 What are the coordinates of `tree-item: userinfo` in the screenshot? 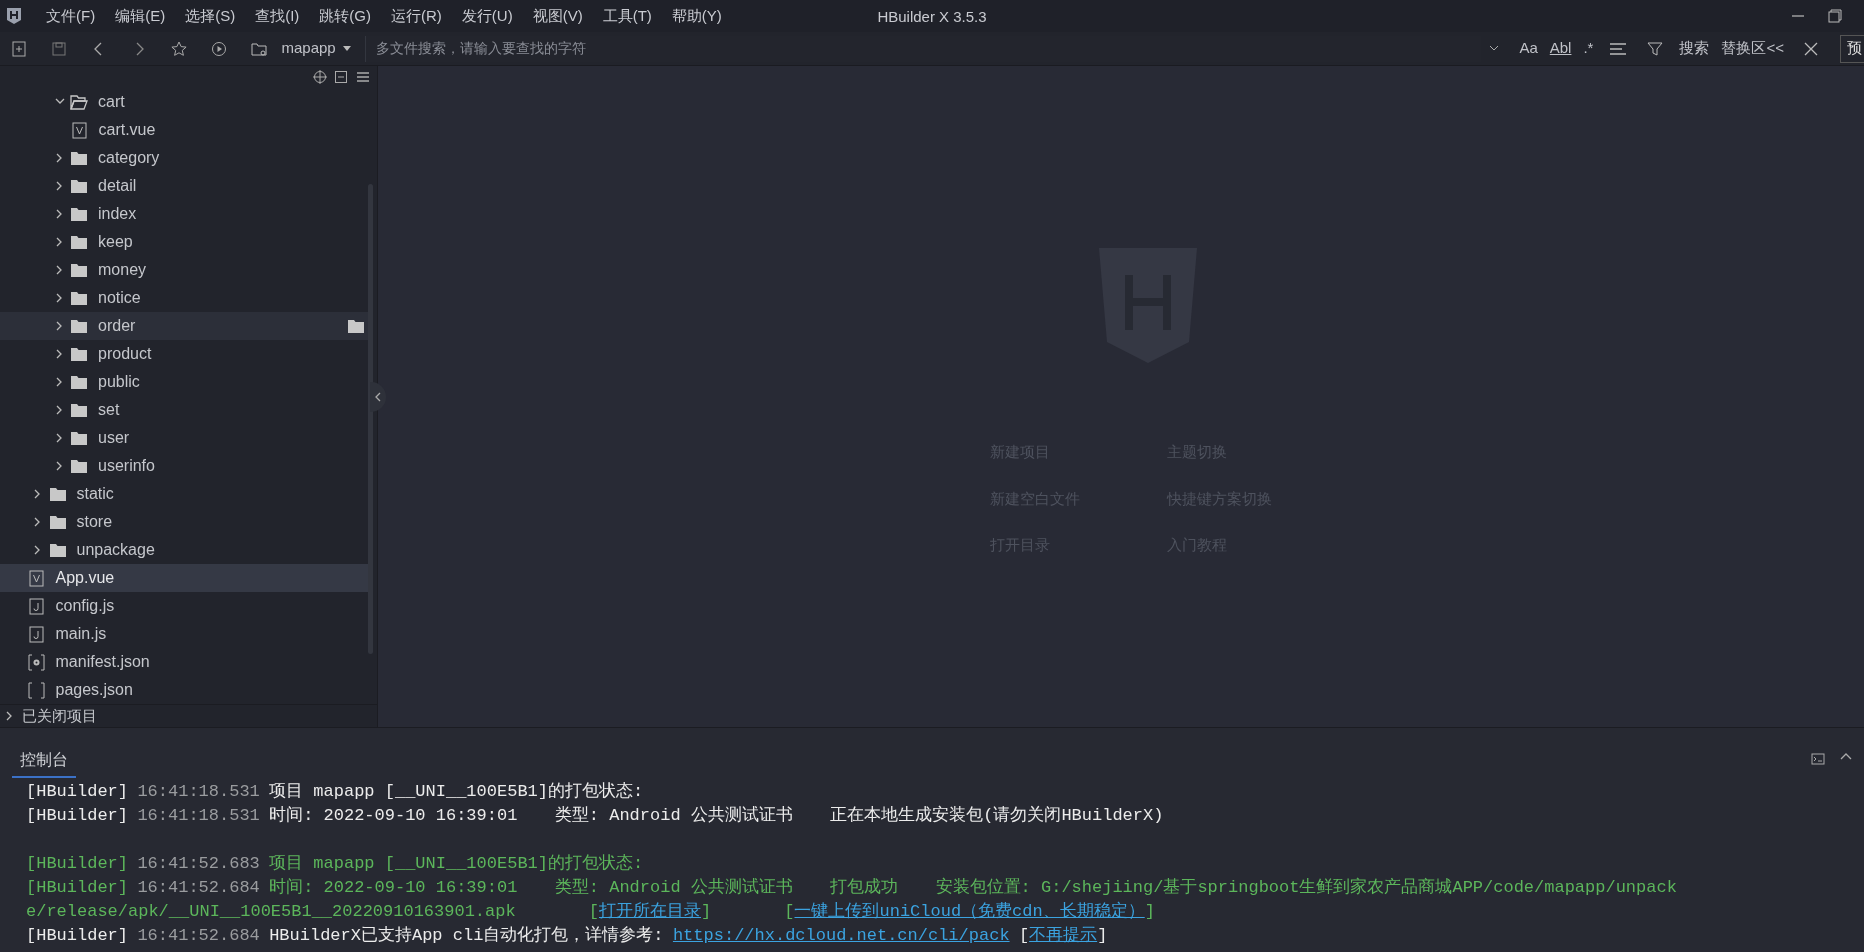 It's located at (184, 466).